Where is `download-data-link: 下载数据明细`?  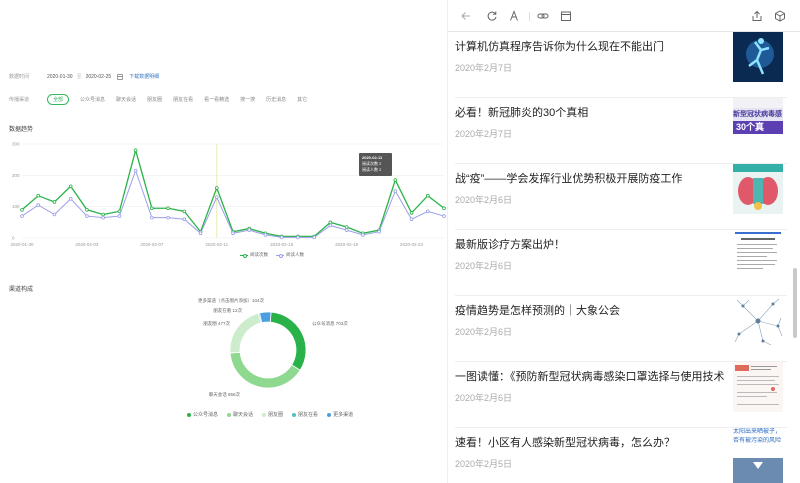 download-data-link: 下载数据明细 is located at coordinates (144, 76).